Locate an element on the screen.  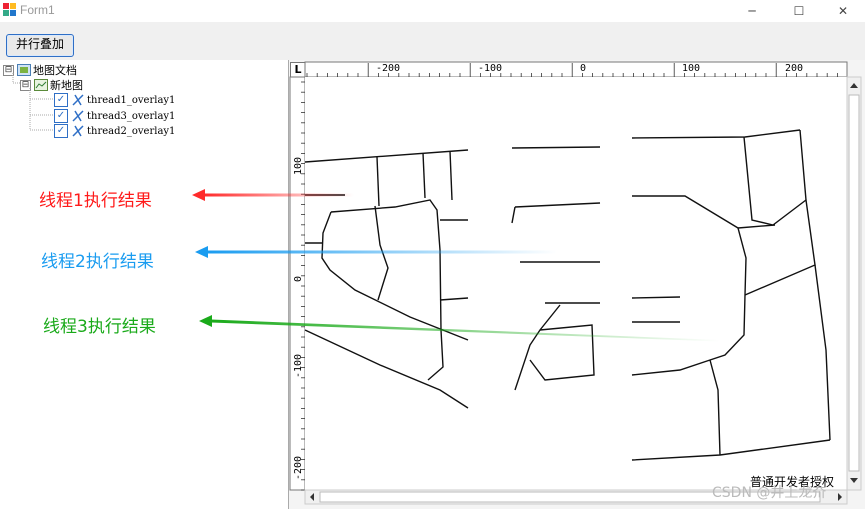
arrow-head-green is located at coordinates (205, 321).